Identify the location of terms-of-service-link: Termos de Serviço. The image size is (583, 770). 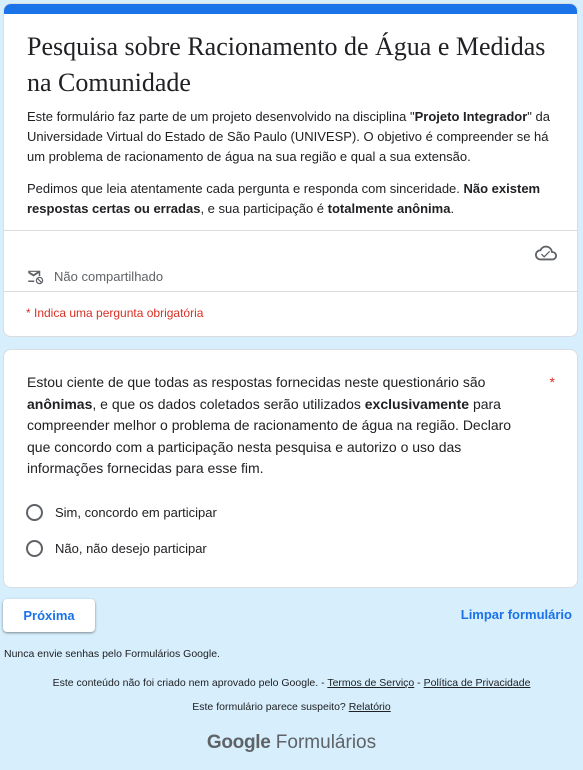
(370, 683).